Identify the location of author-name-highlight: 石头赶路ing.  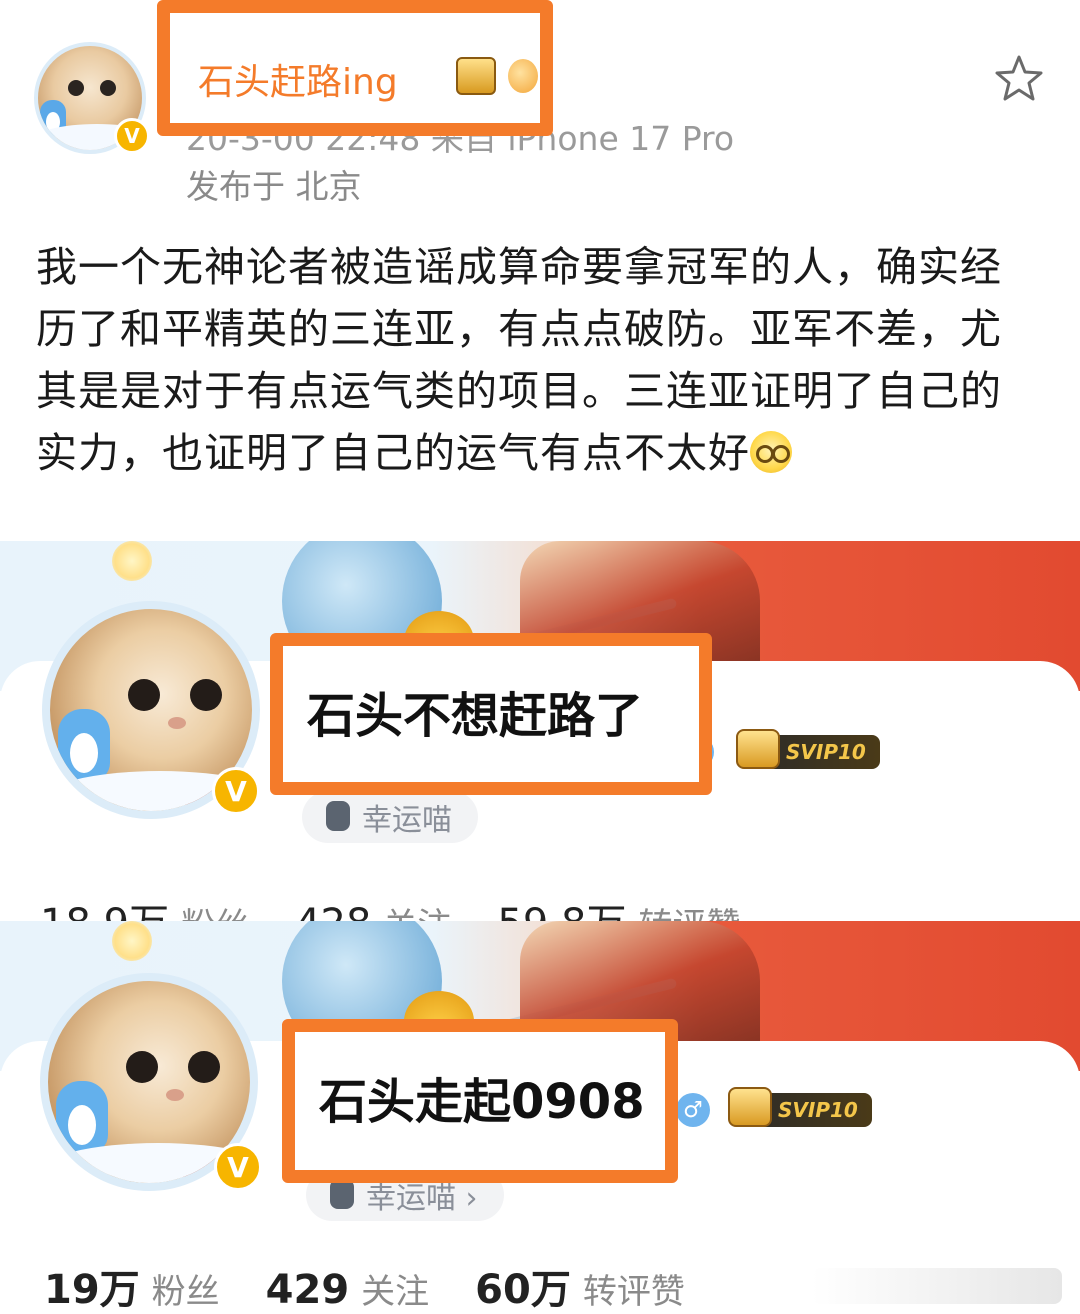
(355, 68).